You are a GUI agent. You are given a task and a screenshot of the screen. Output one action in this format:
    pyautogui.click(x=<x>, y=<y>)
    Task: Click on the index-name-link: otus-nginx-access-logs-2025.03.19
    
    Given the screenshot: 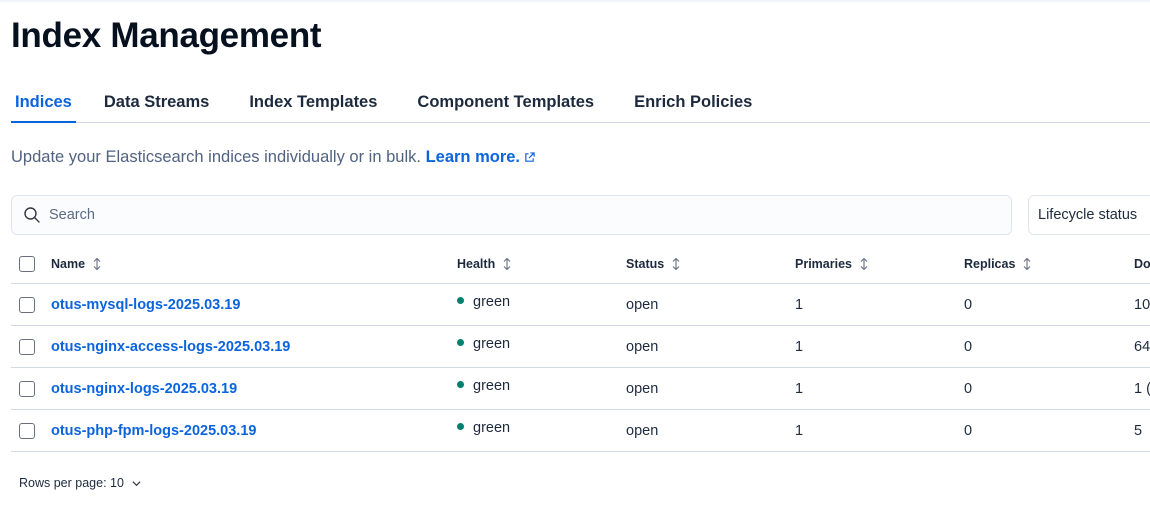 What is the action you would take?
    pyautogui.click(x=170, y=347)
    